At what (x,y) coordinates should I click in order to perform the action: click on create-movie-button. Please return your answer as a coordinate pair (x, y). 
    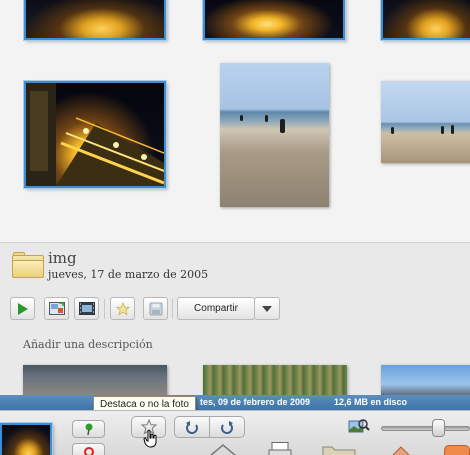
    Looking at the image, I should click on (86, 308).